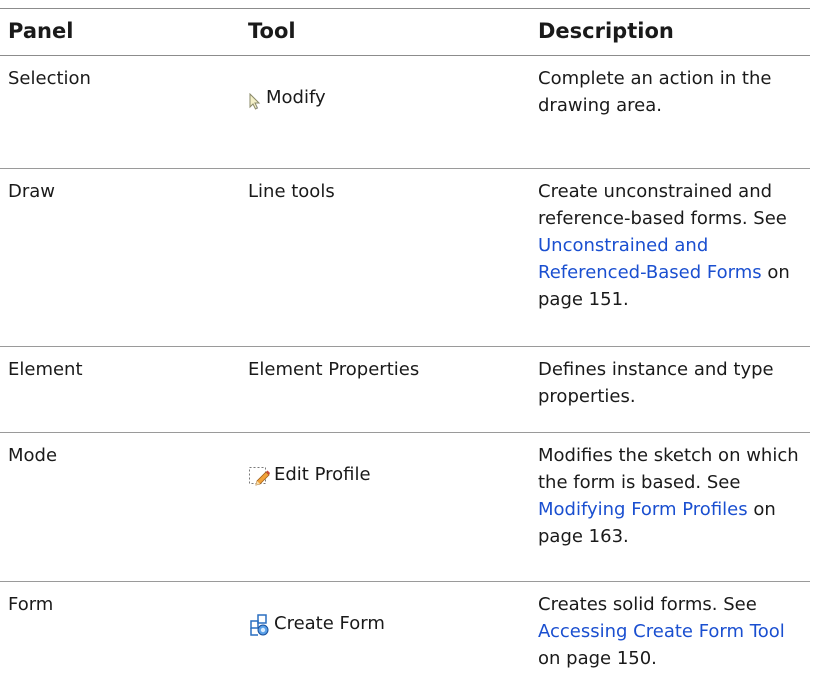 This screenshot has width=814, height=695. I want to click on modifying-form-profiles-link: Modifying Form Profiles, so click(643, 509).